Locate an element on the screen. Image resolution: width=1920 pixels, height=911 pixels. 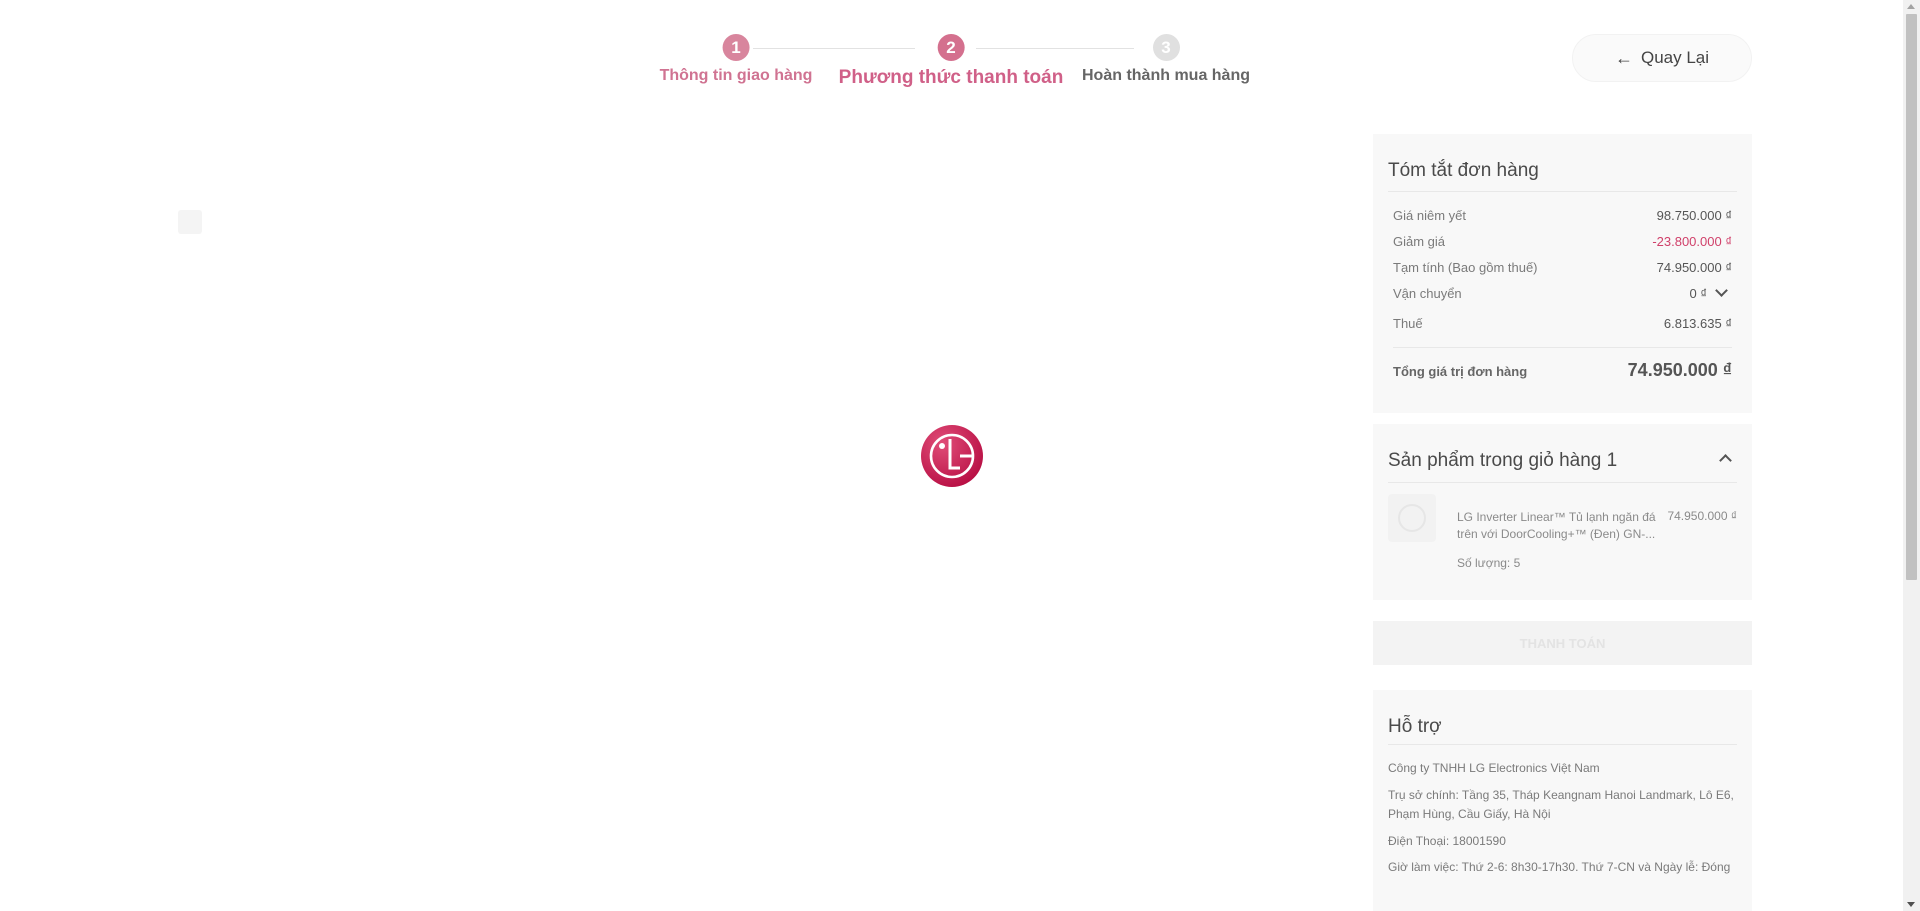
step-complete-purchase: 3 Hoàn thành mua hàng is located at coordinates (1166, 59).